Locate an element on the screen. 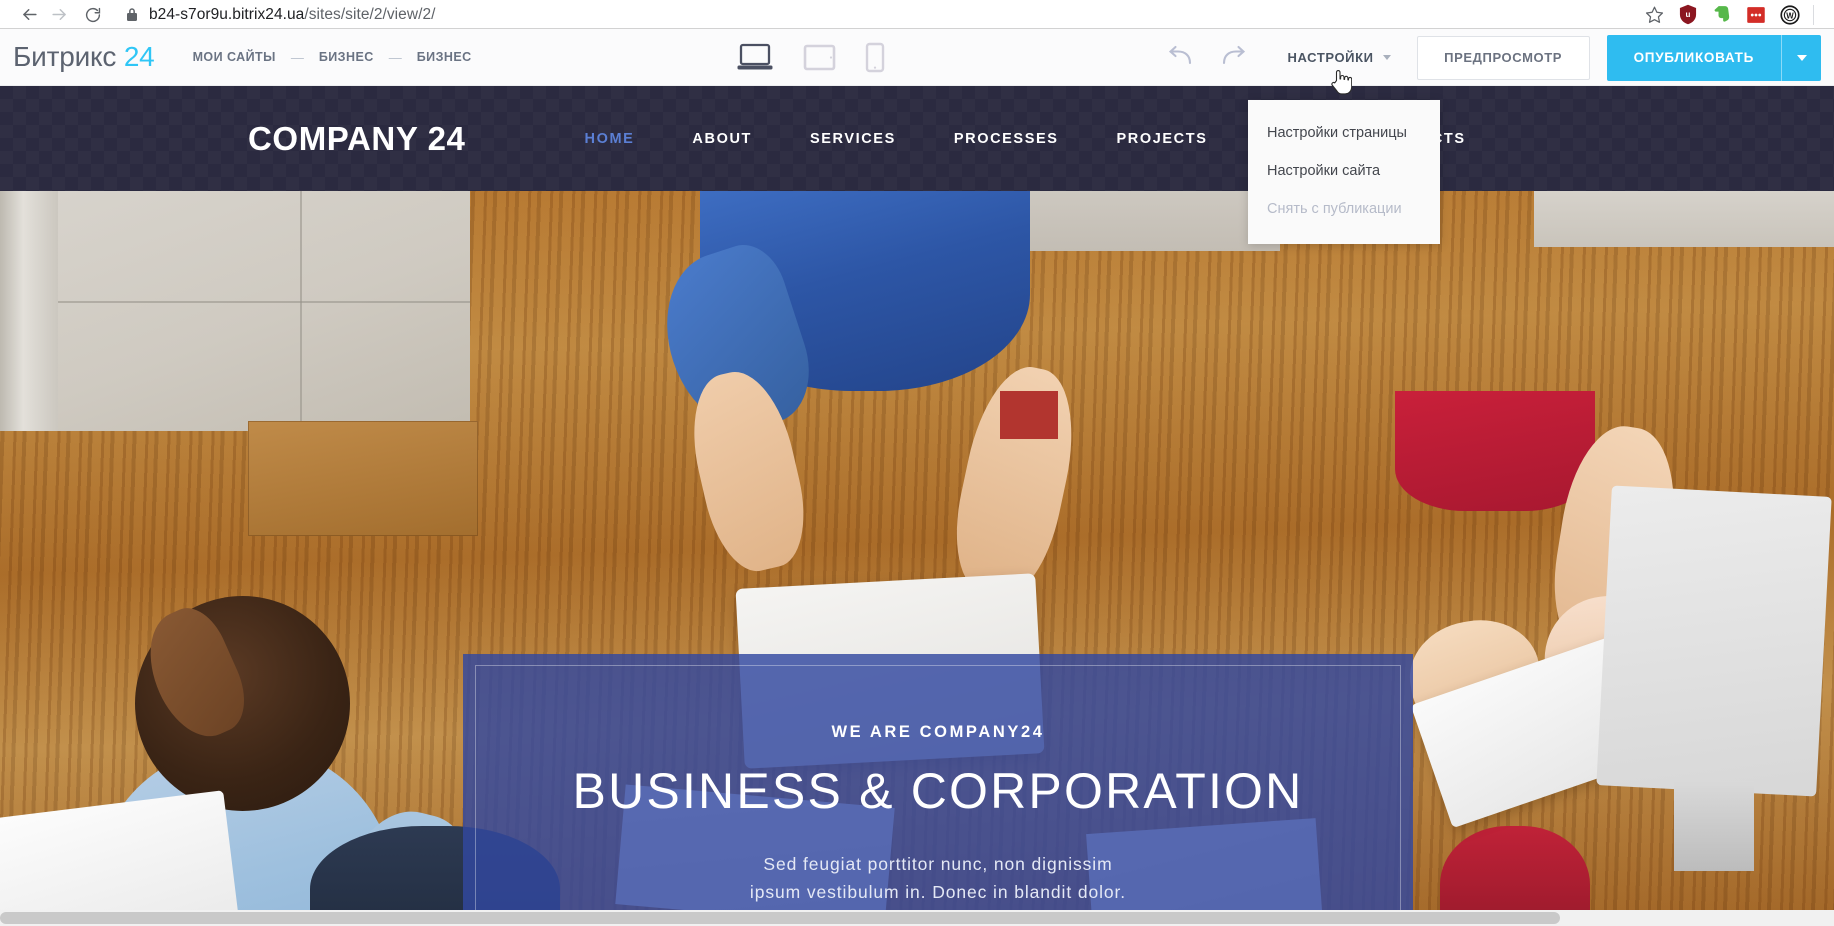  lastpass-icon is located at coordinates (1756, 15).